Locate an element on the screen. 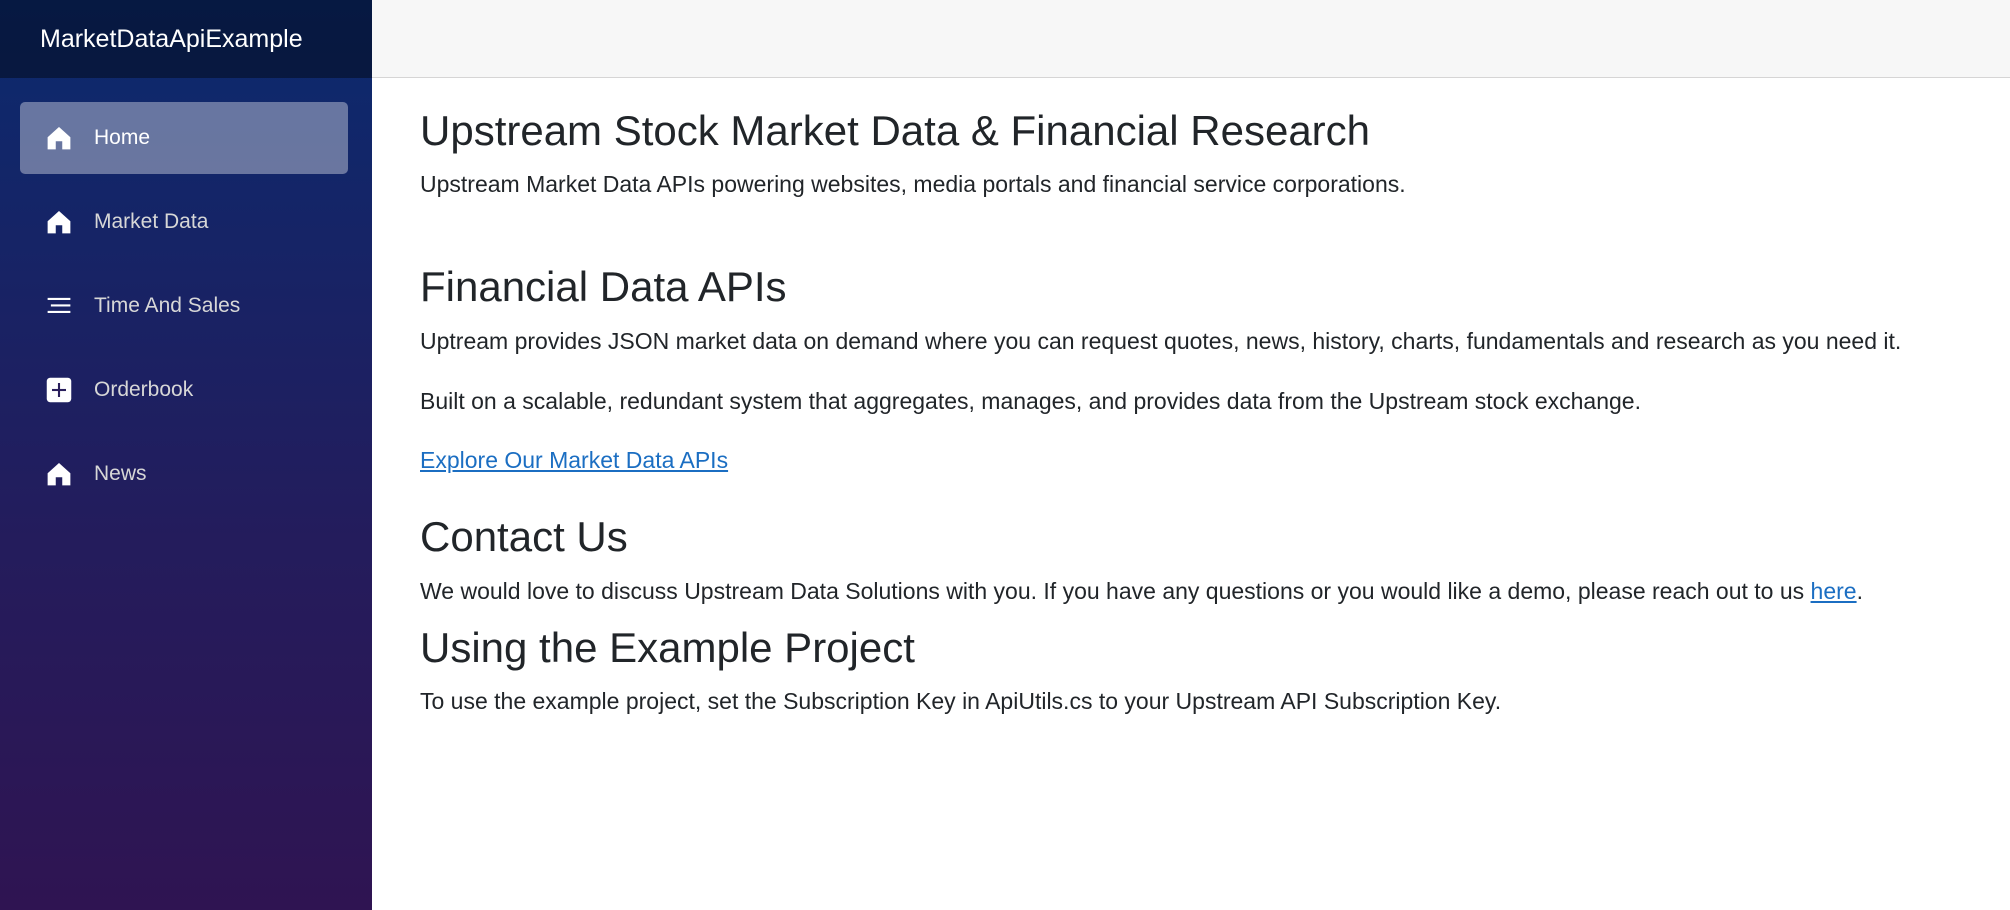  sidebar-item-home: Home is located at coordinates (184, 138).